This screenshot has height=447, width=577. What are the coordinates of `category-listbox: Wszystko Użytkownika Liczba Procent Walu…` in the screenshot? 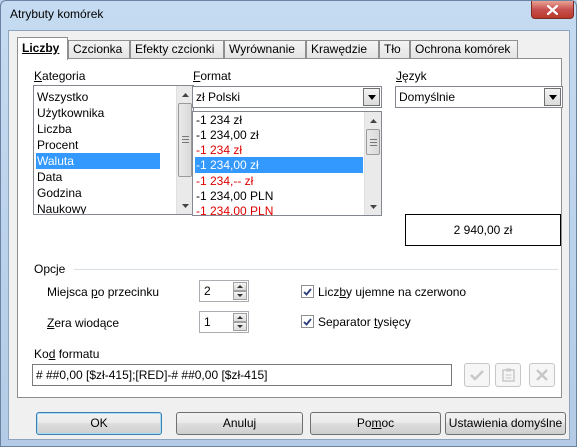 It's located at (113, 150).